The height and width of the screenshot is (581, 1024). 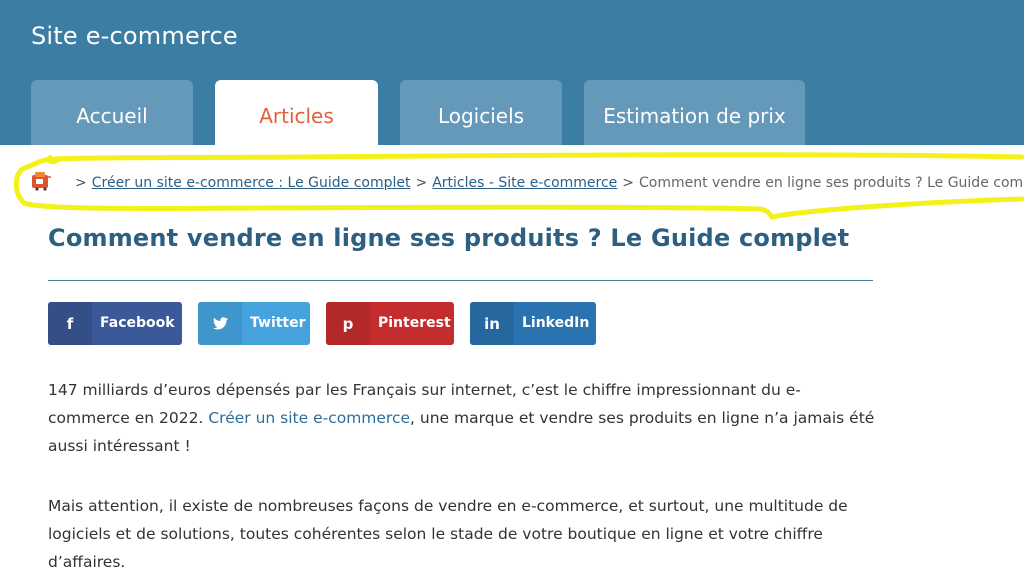 I want to click on inline-link-creer-site: Créer un site e-commerce, so click(x=309, y=418).